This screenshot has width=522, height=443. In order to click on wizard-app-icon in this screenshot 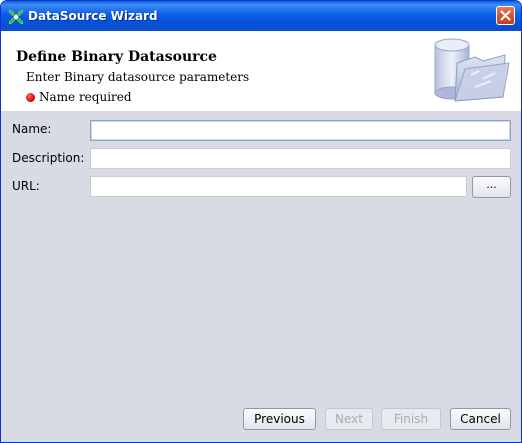, I will do `click(16, 17)`.